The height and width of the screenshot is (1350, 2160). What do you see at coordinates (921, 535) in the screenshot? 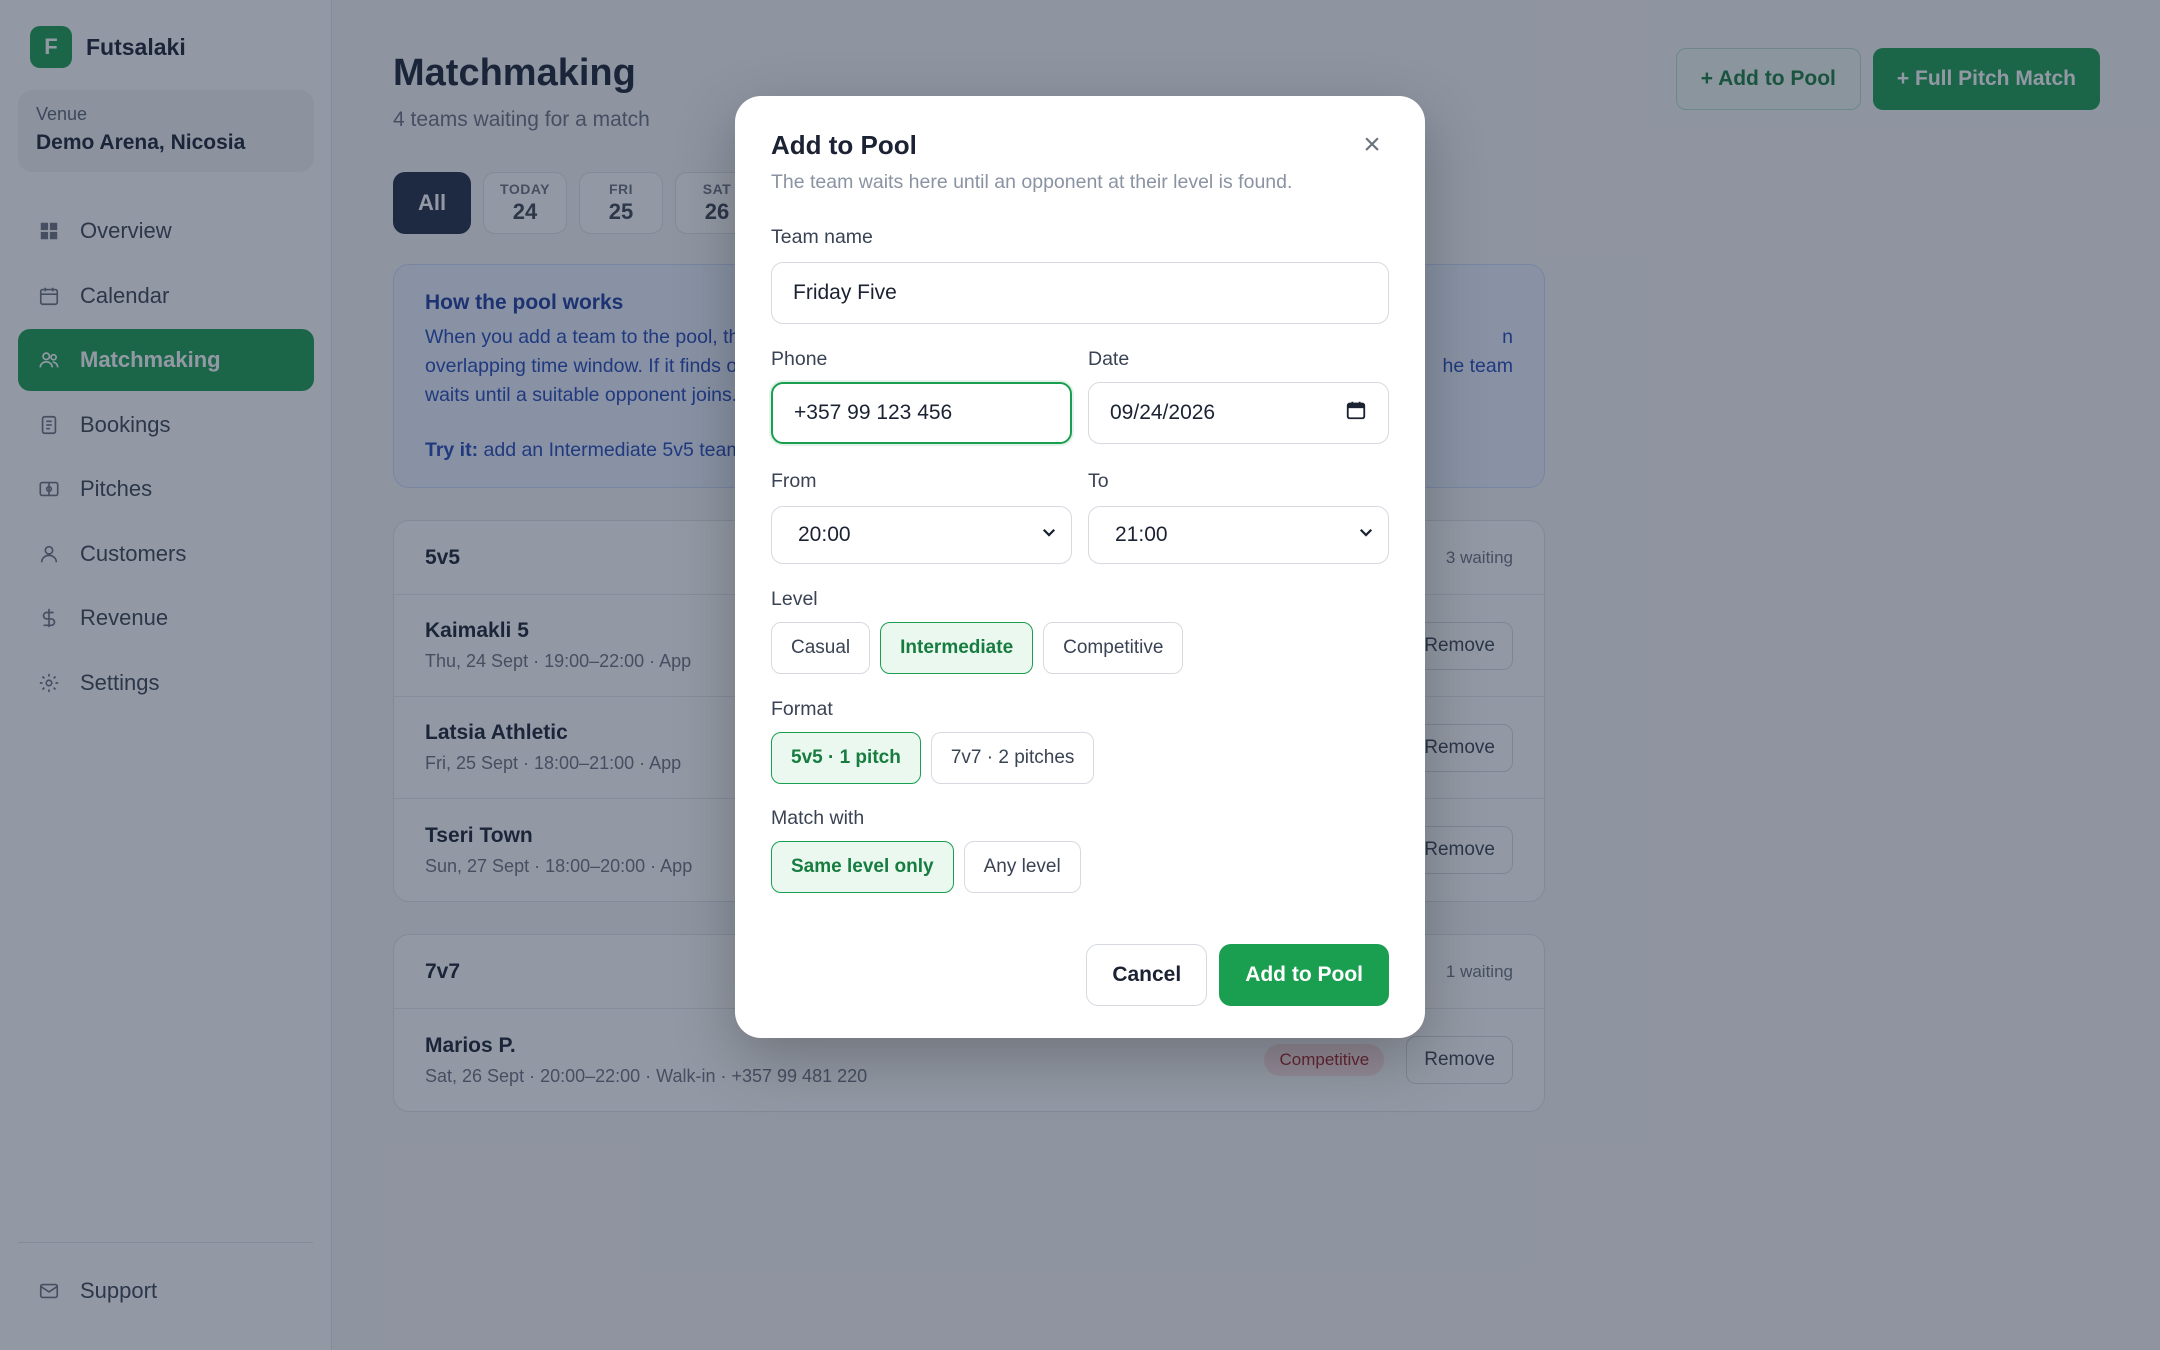
I see `from-select: 20:00` at bounding box center [921, 535].